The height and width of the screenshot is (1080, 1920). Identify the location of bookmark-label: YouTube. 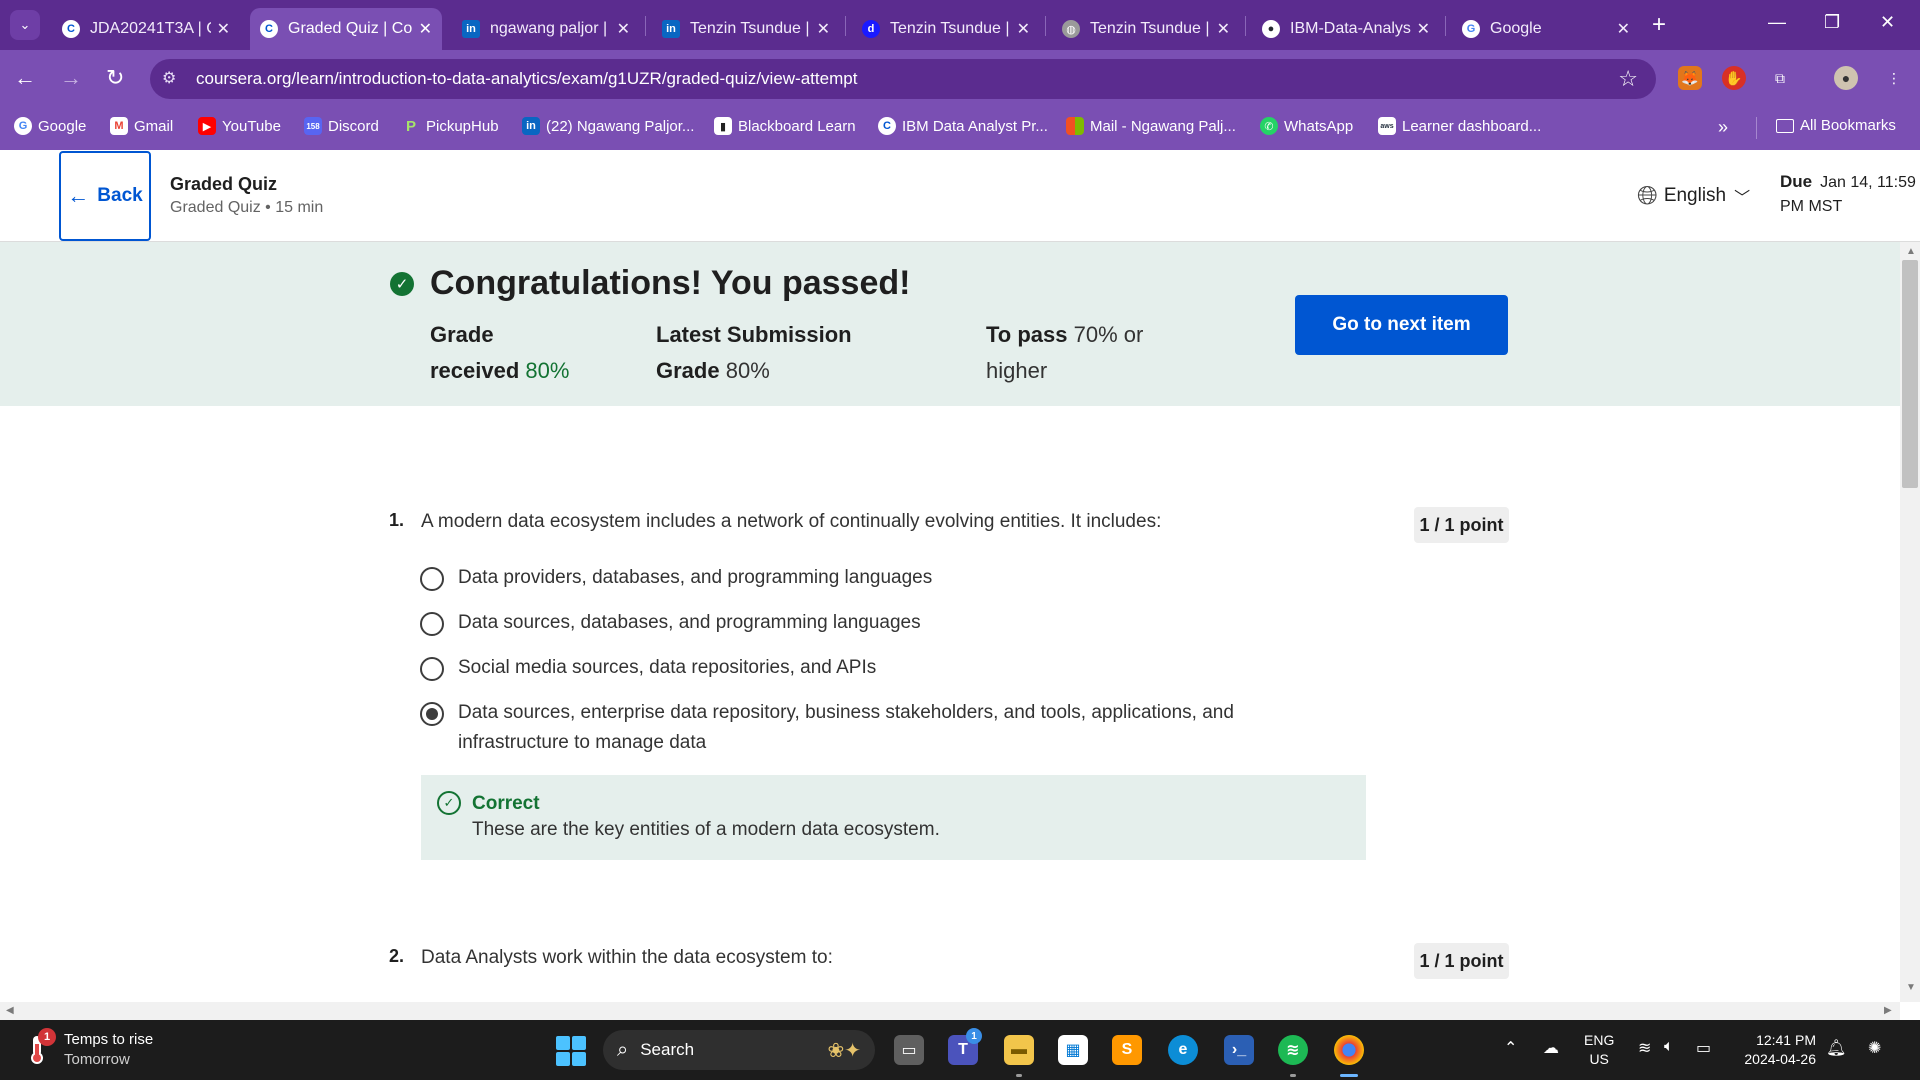
(251, 126).